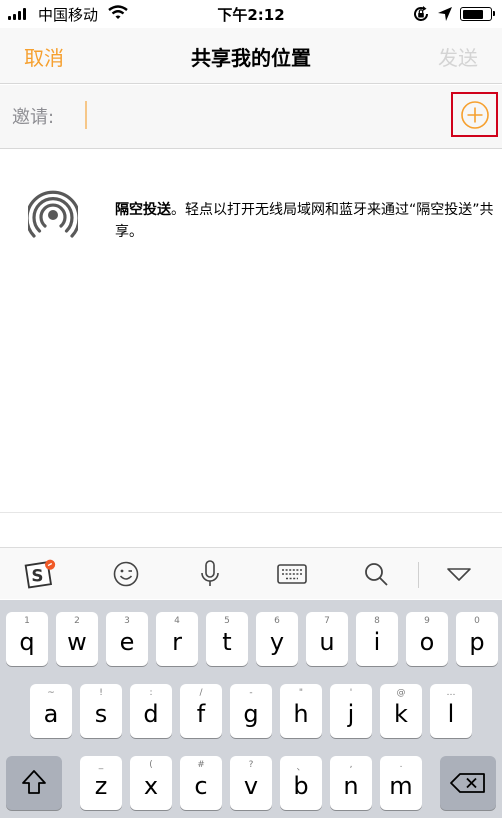 The width and height of the screenshot is (502, 818). Describe the element at coordinates (151, 786) in the screenshot. I see `key-label: x` at that location.